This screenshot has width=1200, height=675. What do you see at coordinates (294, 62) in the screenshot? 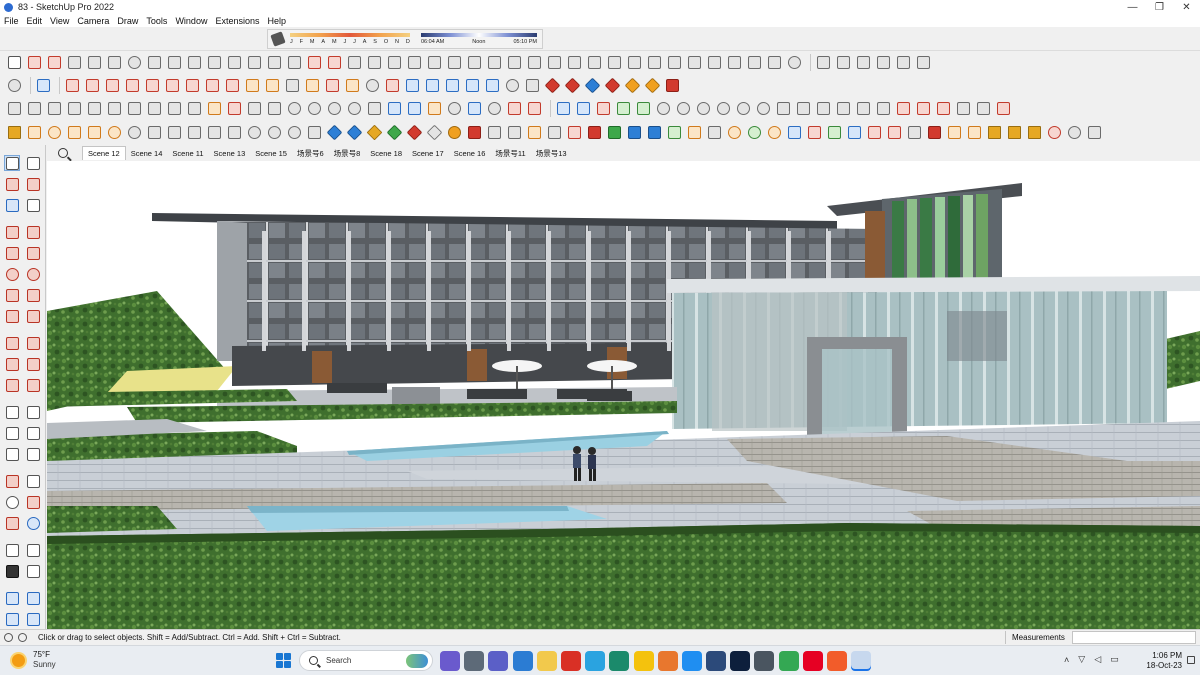
I see `chamfer-tool-icon` at bounding box center [294, 62].